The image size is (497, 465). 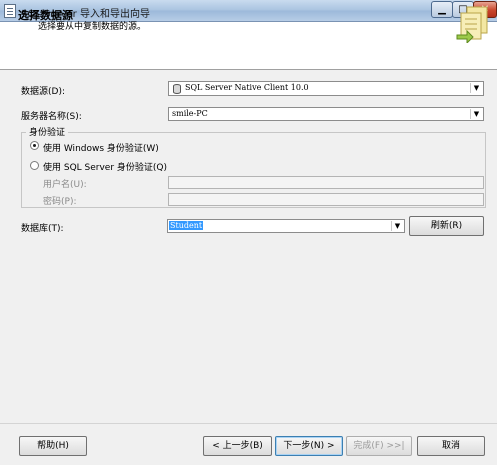 I want to click on app-icon, so click(x=10, y=11).